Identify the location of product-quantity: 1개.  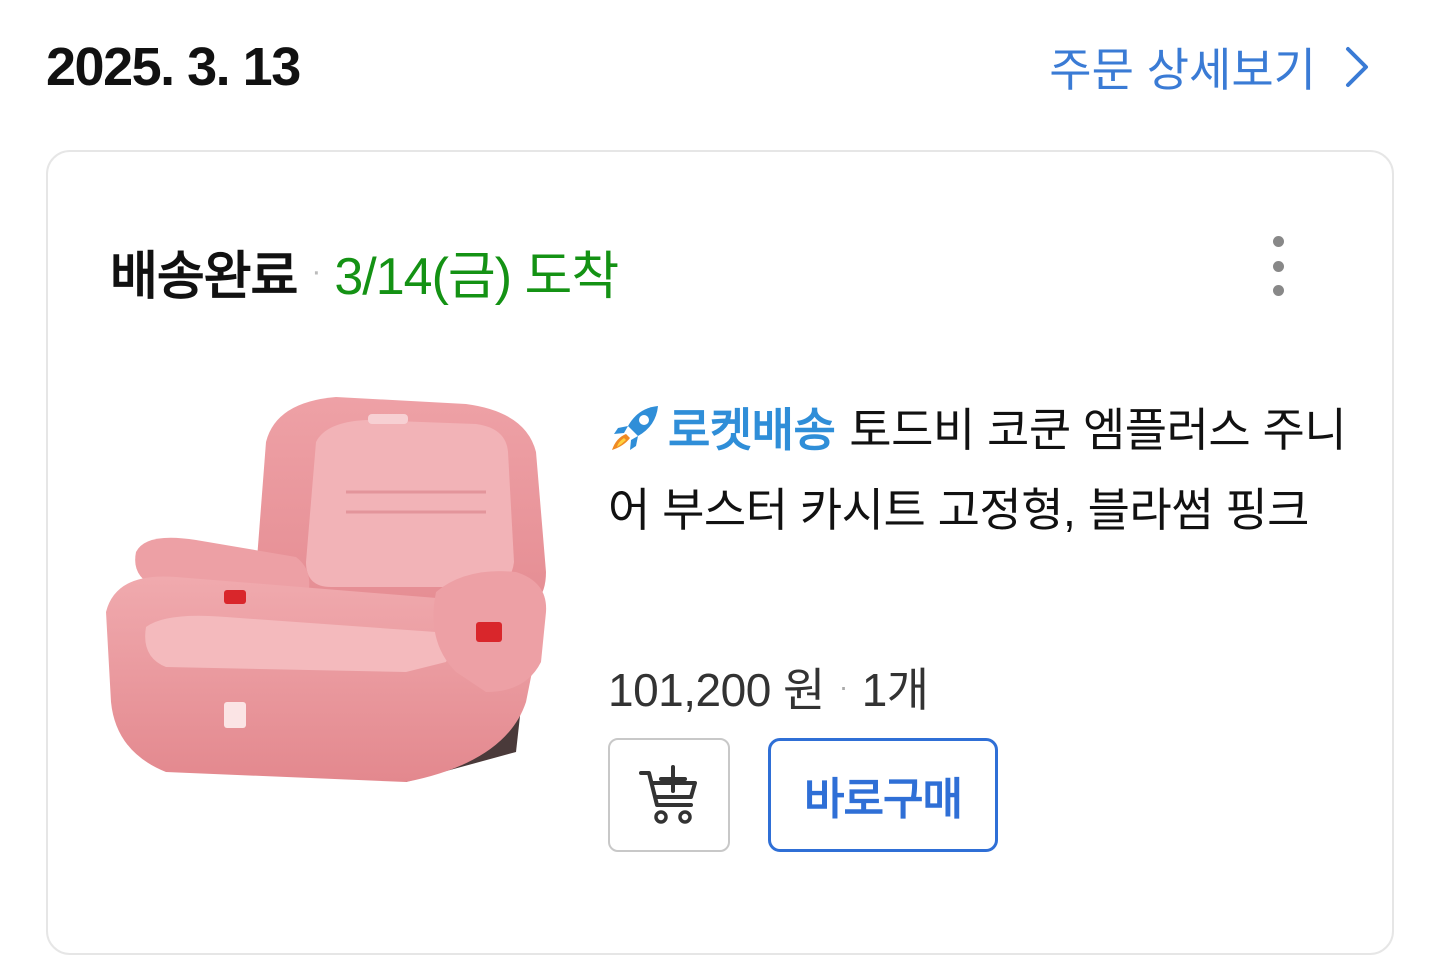
(895, 690).